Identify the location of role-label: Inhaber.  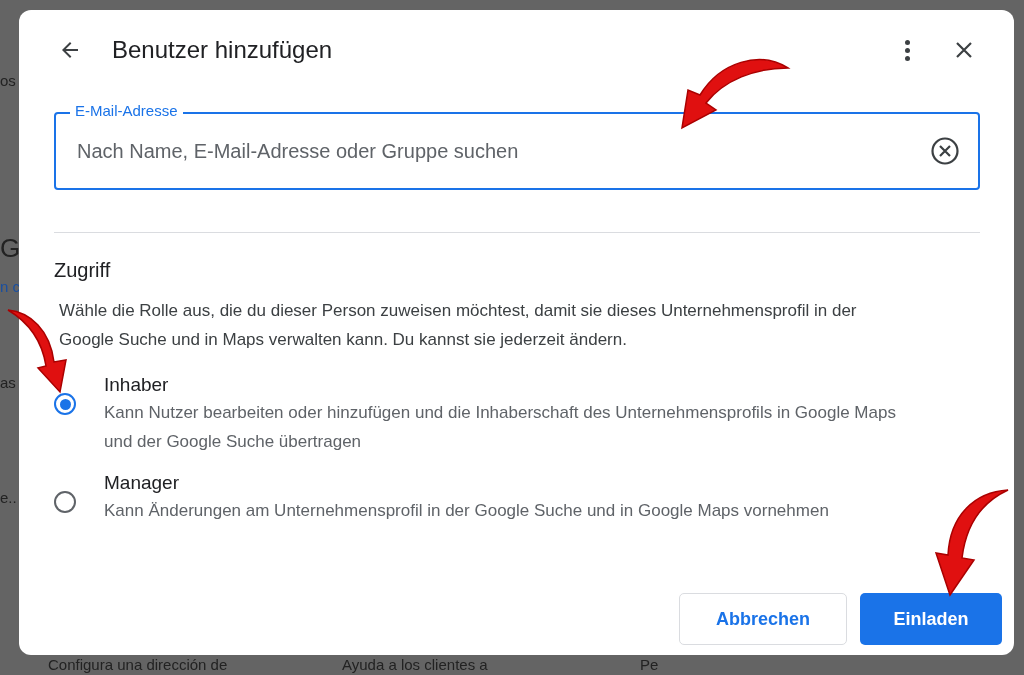
(137, 385).